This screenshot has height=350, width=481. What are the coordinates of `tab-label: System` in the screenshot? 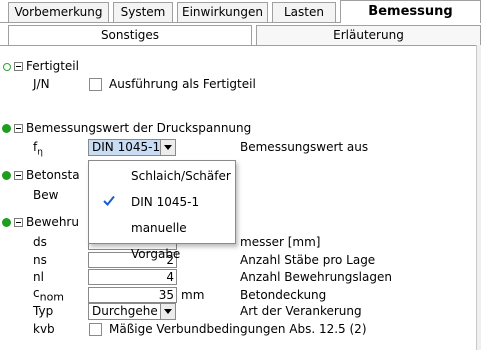 It's located at (143, 12).